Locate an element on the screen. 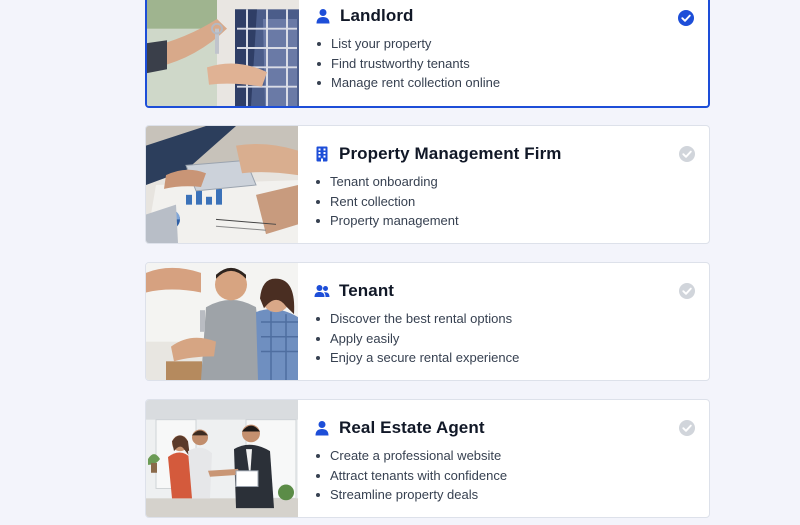 The height and width of the screenshot is (525, 800). role-title: Landlord is located at coordinates (377, 15).